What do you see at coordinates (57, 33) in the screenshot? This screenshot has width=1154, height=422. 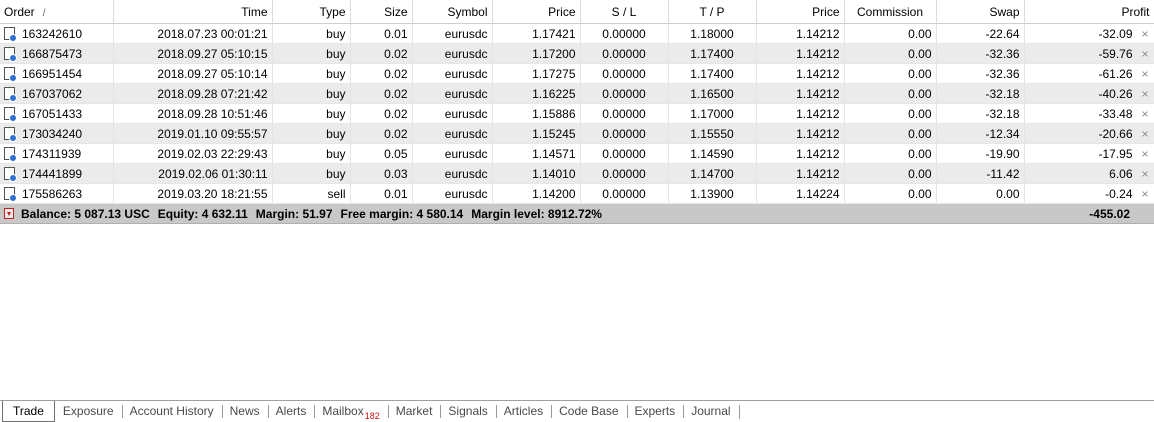 I see `cell-order: 163242610` at bounding box center [57, 33].